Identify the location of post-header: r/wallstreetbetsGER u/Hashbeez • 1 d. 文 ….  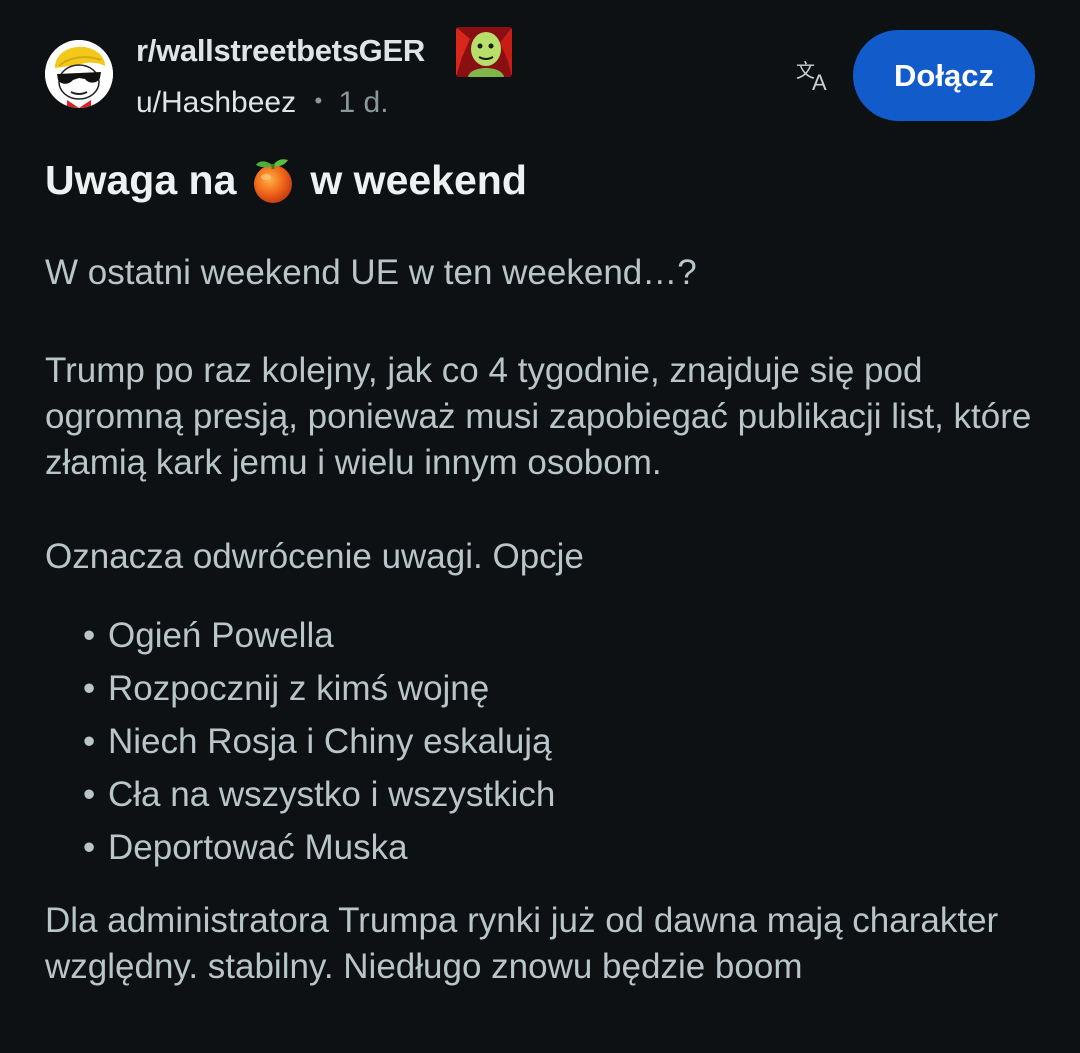
(540, 70).